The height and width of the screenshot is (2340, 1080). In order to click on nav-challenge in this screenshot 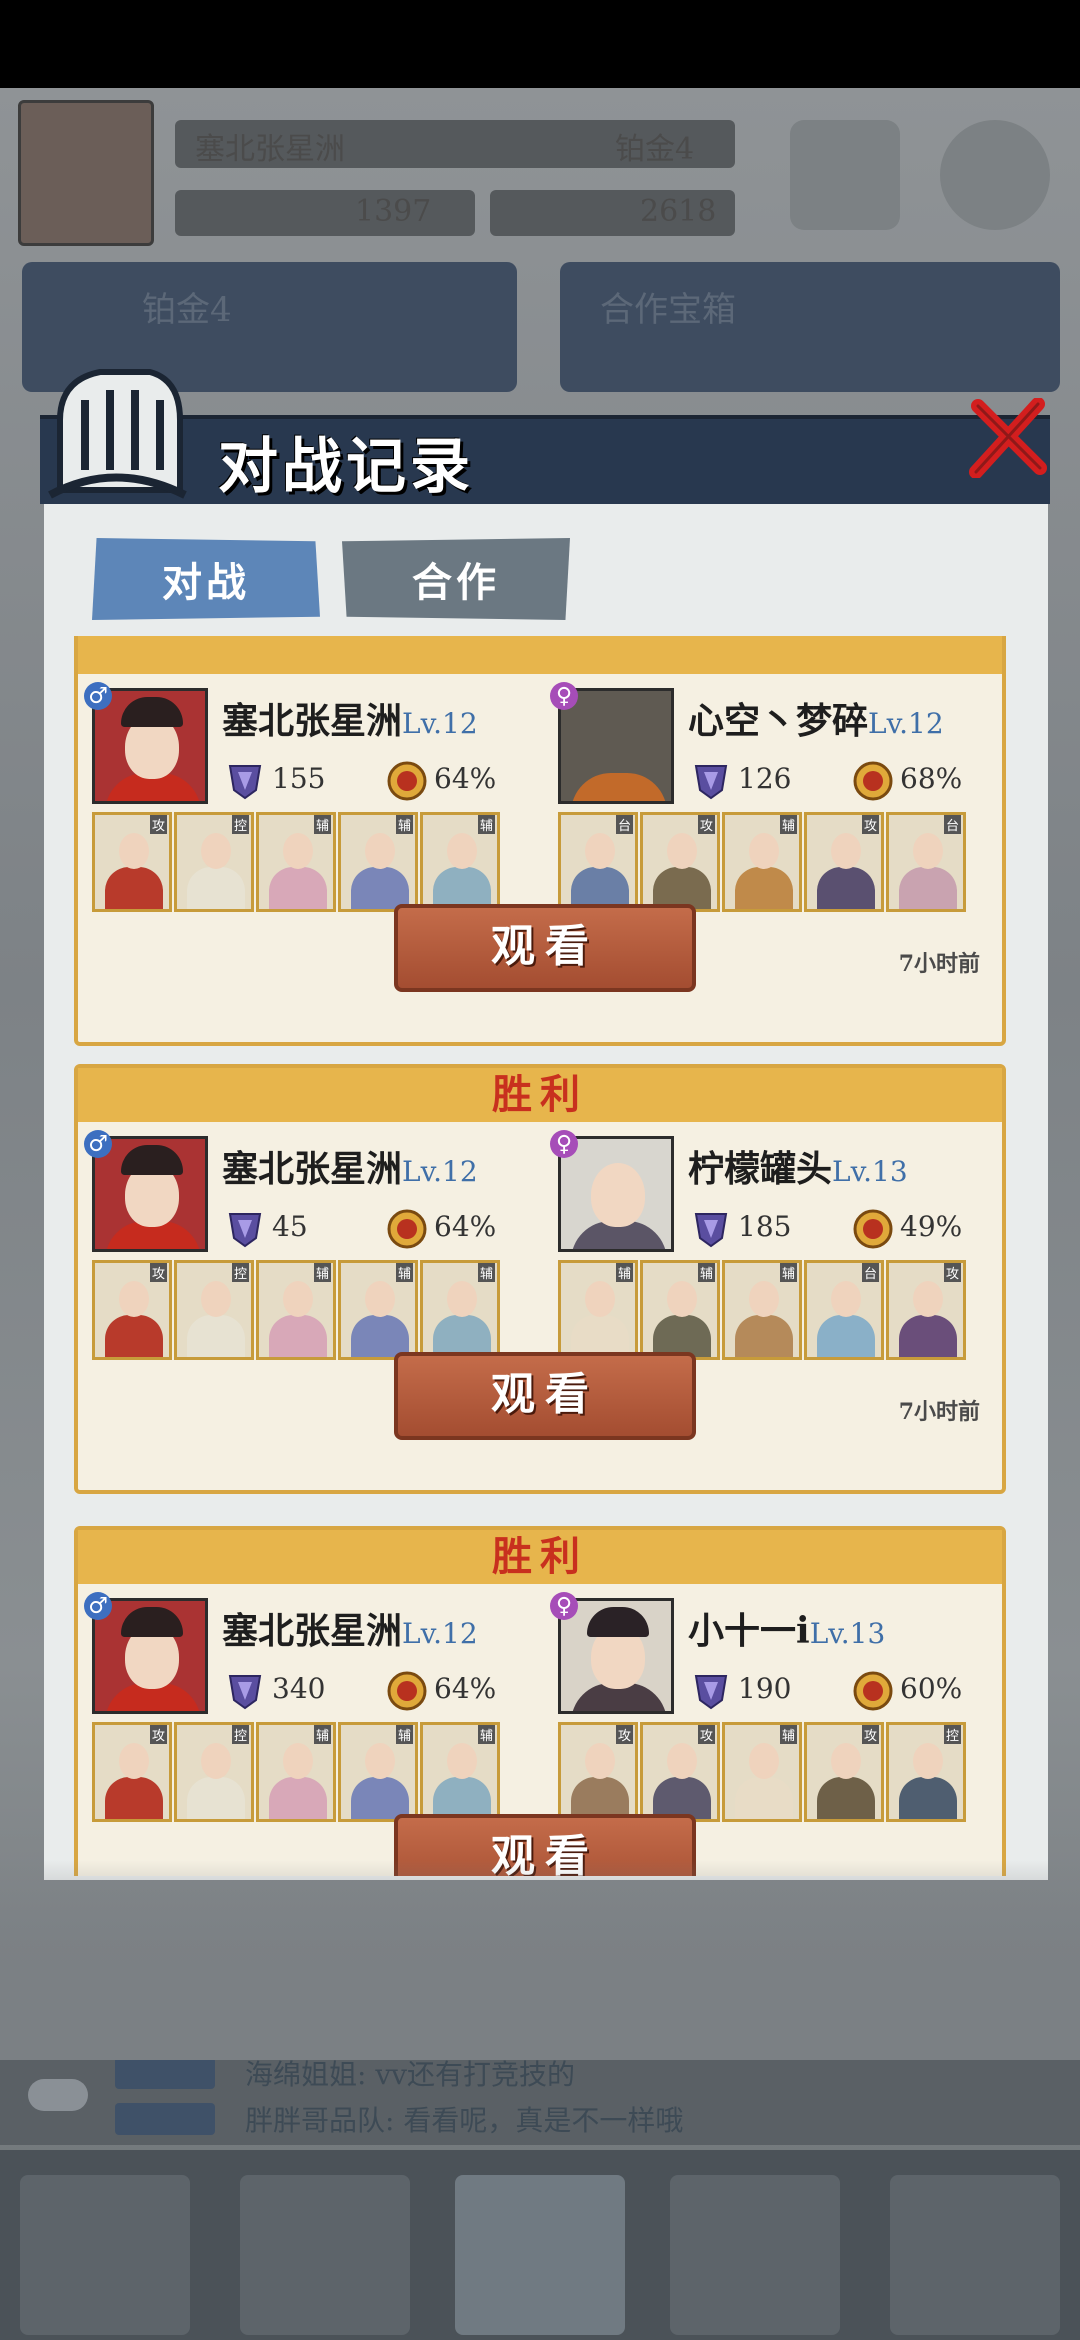, I will do `click(105, 2255)`.